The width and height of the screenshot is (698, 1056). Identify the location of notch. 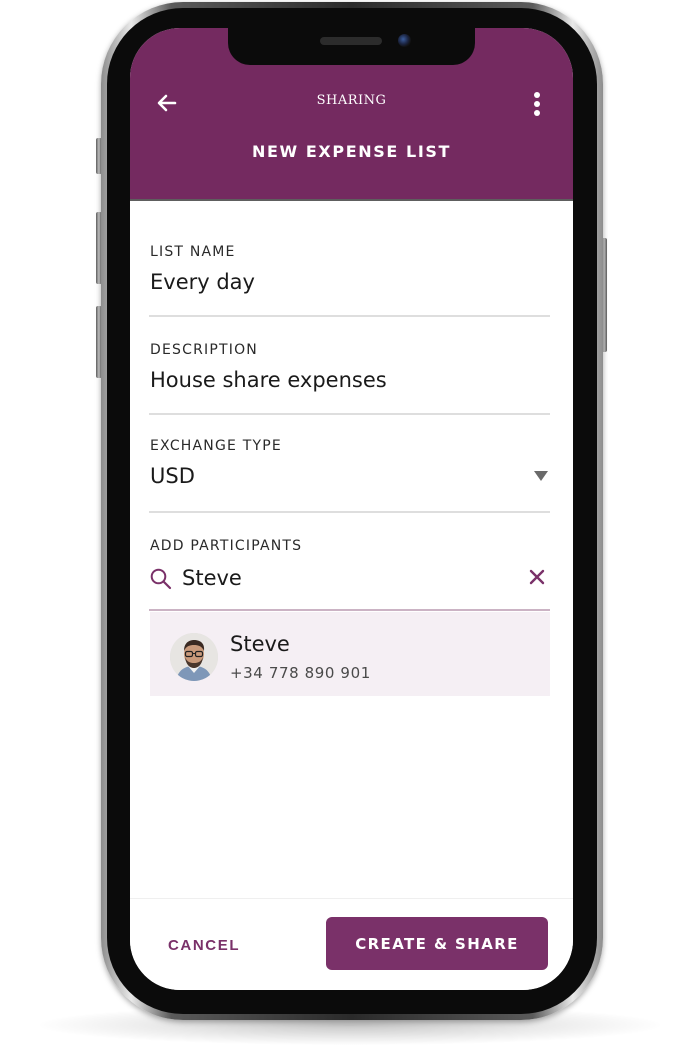
(351, 46).